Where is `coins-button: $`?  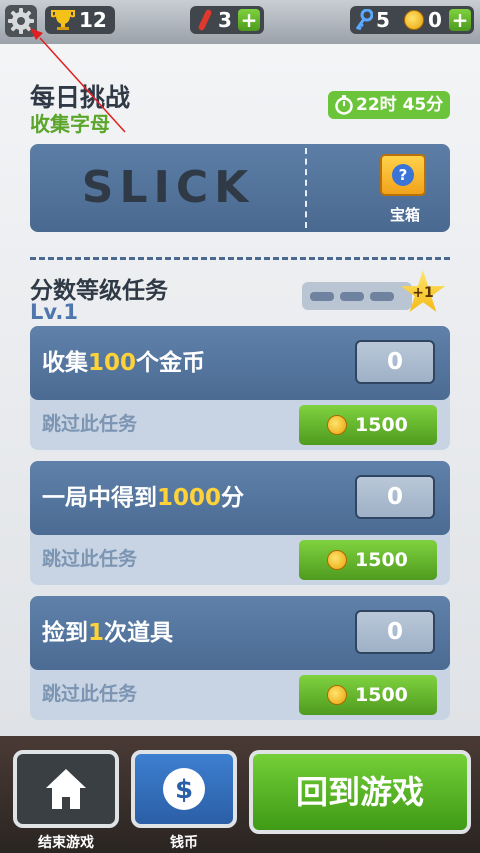 coins-button: $ is located at coordinates (184, 789).